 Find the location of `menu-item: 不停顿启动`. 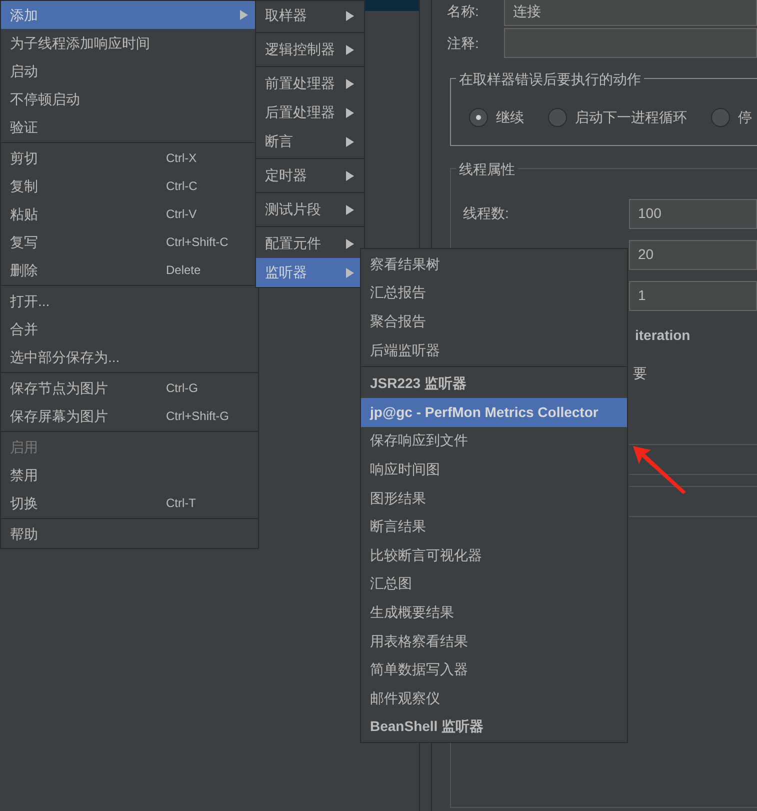

menu-item: 不停顿启动 is located at coordinates (129, 99).